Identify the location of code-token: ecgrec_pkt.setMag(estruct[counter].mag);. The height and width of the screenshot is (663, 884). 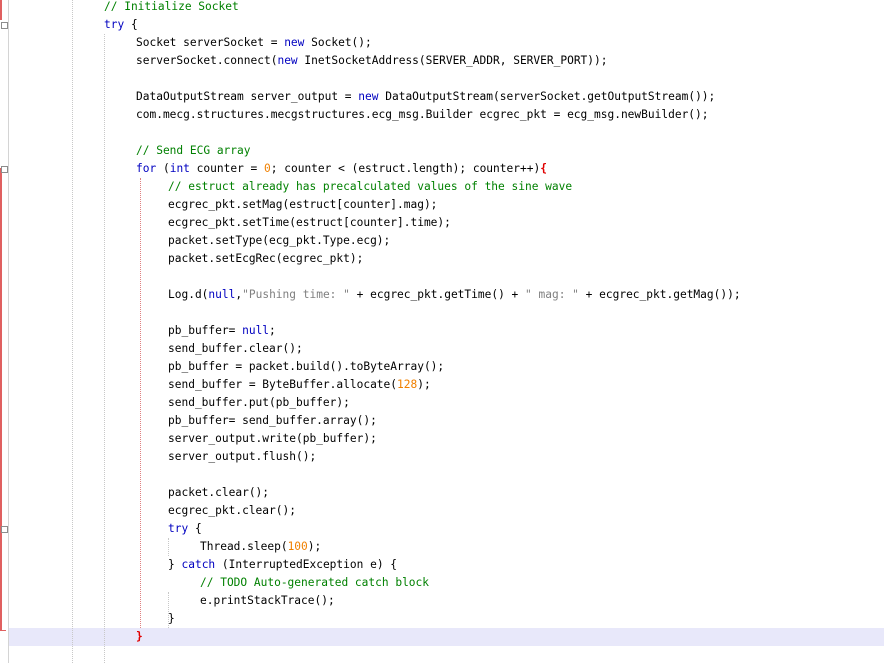
(303, 204).